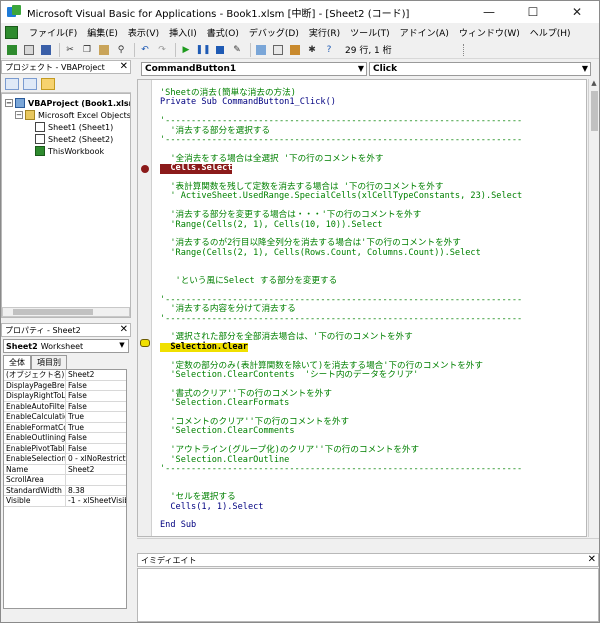 The width and height of the screenshot is (600, 623). What do you see at coordinates (66, 346) in the screenshot?
I see `properties-object-select: Sheet2 Worksheet ▼` at bounding box center [66, 346].